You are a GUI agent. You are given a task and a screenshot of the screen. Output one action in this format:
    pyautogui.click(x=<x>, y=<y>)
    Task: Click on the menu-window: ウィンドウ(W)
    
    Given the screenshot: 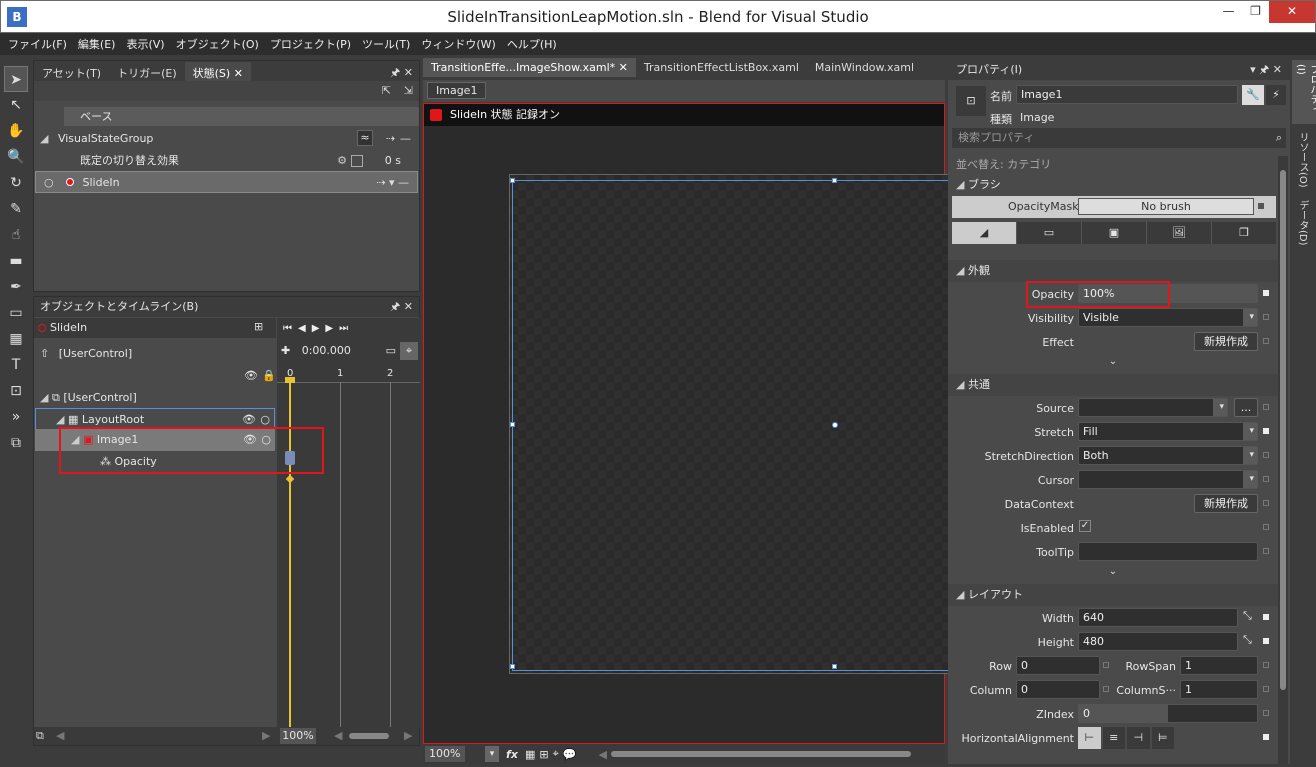 What is the action you would take?
    pyautogui.click(x=458, y=44)
    